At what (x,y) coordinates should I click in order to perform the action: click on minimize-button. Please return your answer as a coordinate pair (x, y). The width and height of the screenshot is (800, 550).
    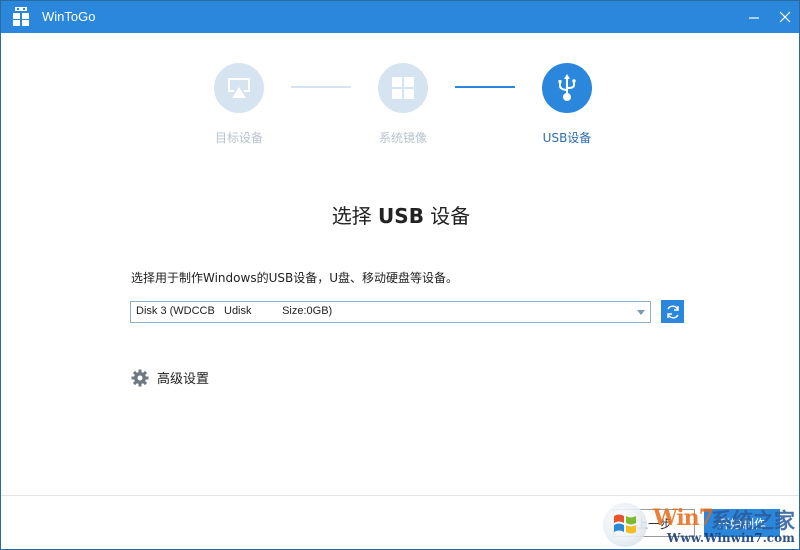
    Looking at the image, I should click on (754, 17).